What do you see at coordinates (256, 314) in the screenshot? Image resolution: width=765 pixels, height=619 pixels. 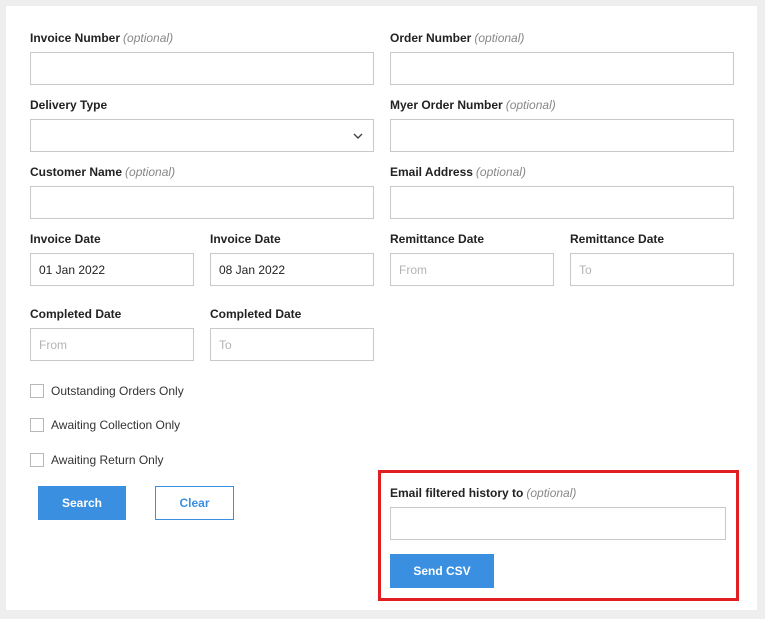 I see `completed-date-to-label: Completed Date` at bounding box center [256, 314].